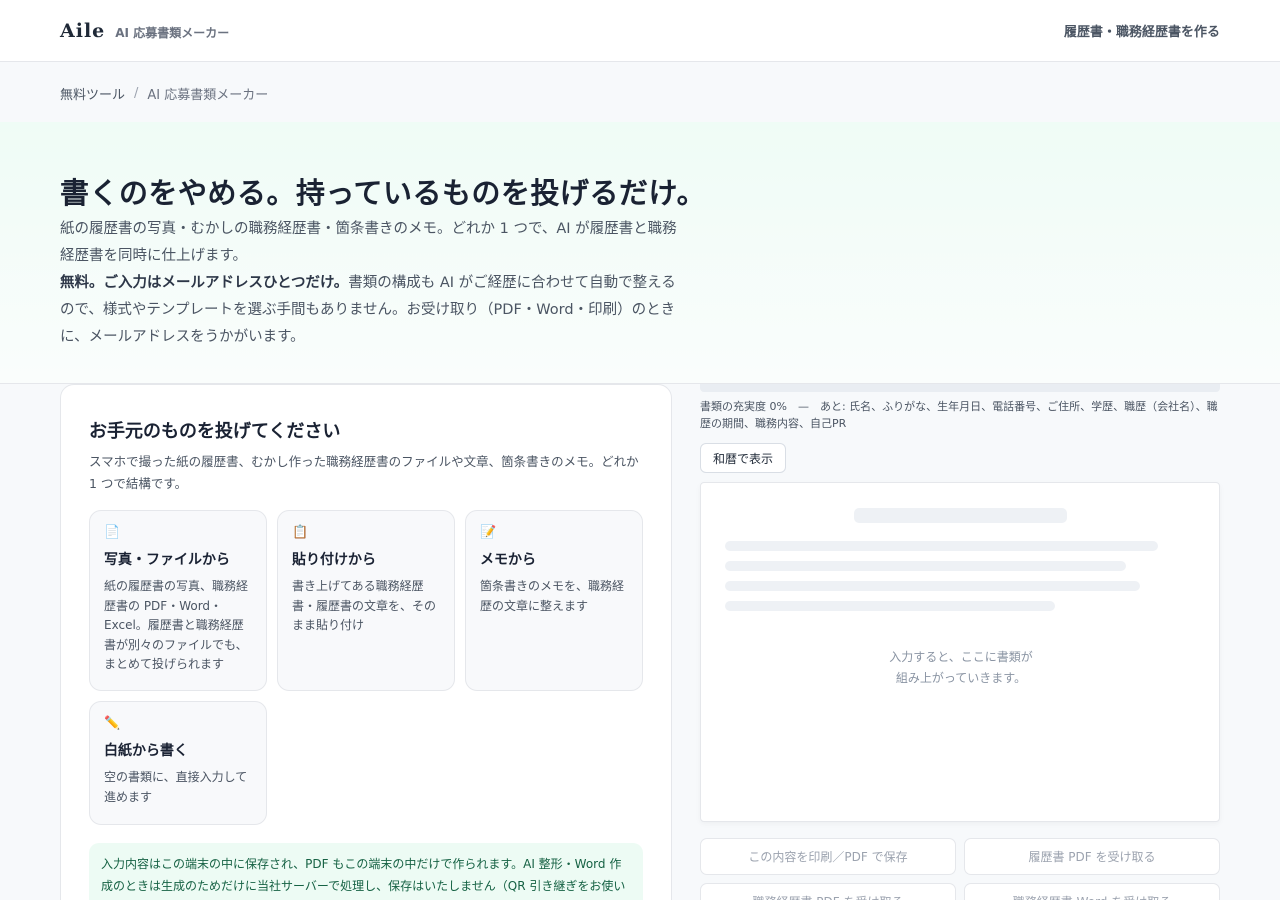  Describe the element at coordinates (828, 891) in the screenshot. I see `career-history-pdf-button: 職務経歴書 PDF を受け取る` at that location.